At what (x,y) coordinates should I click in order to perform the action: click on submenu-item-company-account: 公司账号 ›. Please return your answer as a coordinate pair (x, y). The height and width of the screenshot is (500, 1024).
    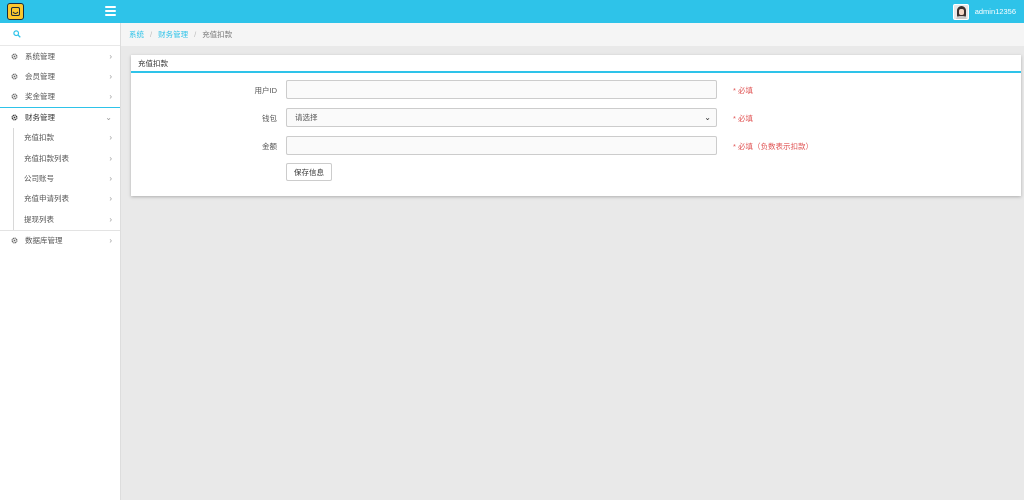
    Looking at the image, I should click on (67, 178).